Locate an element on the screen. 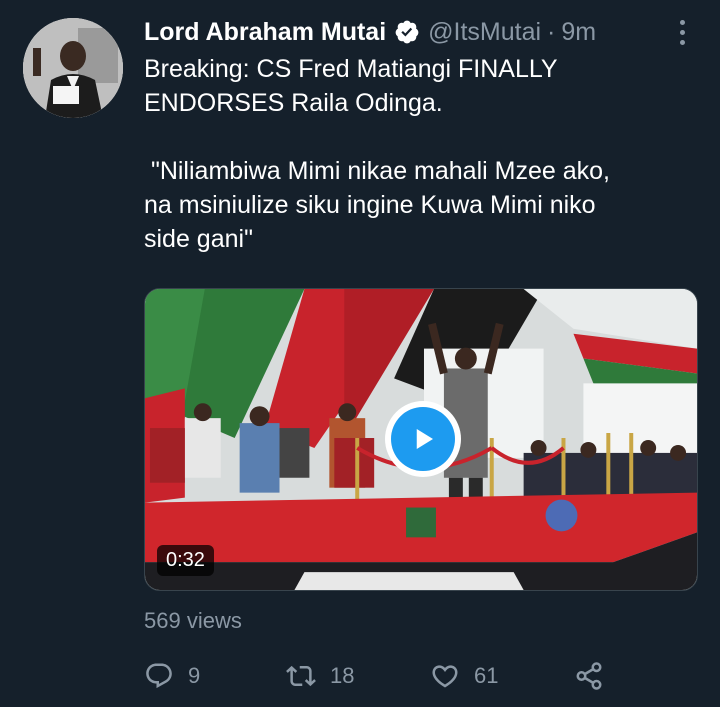 This screenshot has width=720, height=707. tweet-text-line: Breaking: CS Fred Matiangi FINALLY is located at coordinates (351, 69).